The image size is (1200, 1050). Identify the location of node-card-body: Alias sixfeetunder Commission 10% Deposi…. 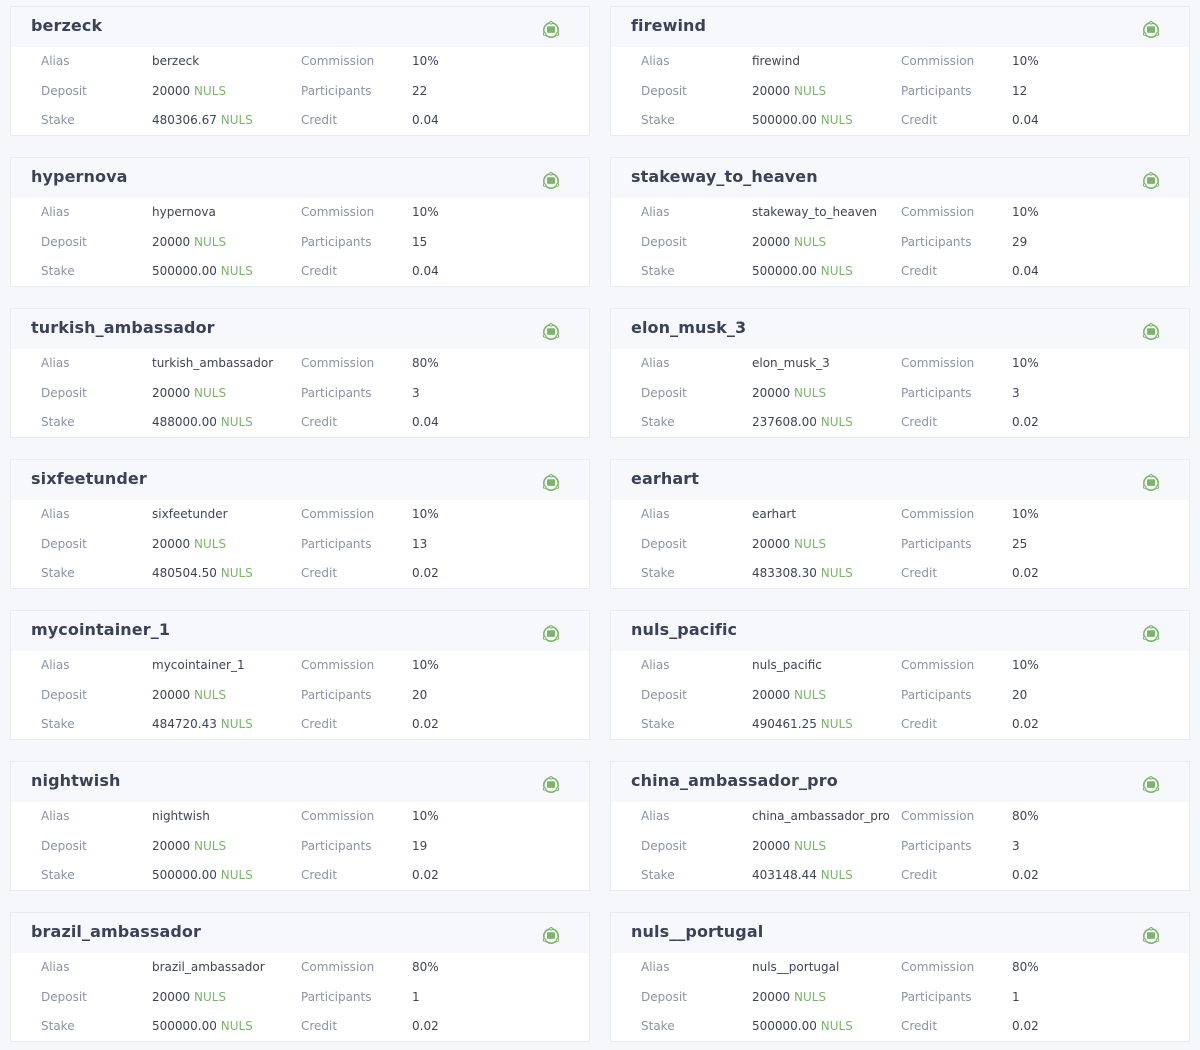
(300, 544).